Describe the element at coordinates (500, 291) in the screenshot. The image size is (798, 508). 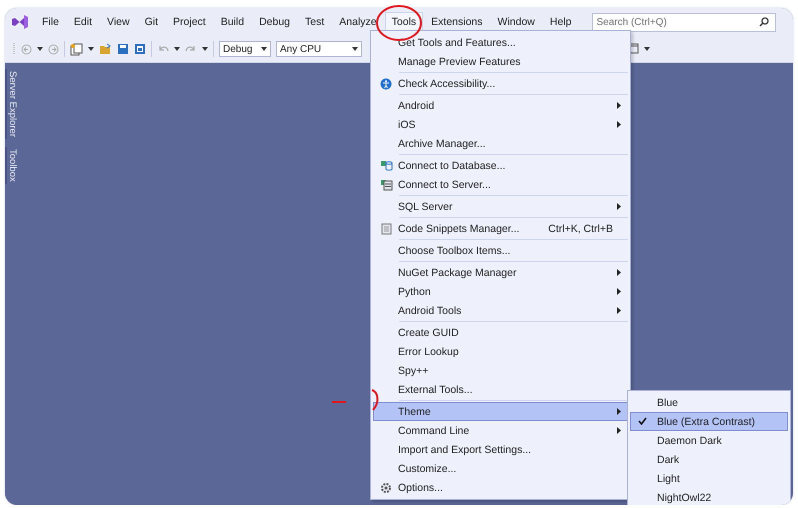
I see `menu-entry: Python` at that location.